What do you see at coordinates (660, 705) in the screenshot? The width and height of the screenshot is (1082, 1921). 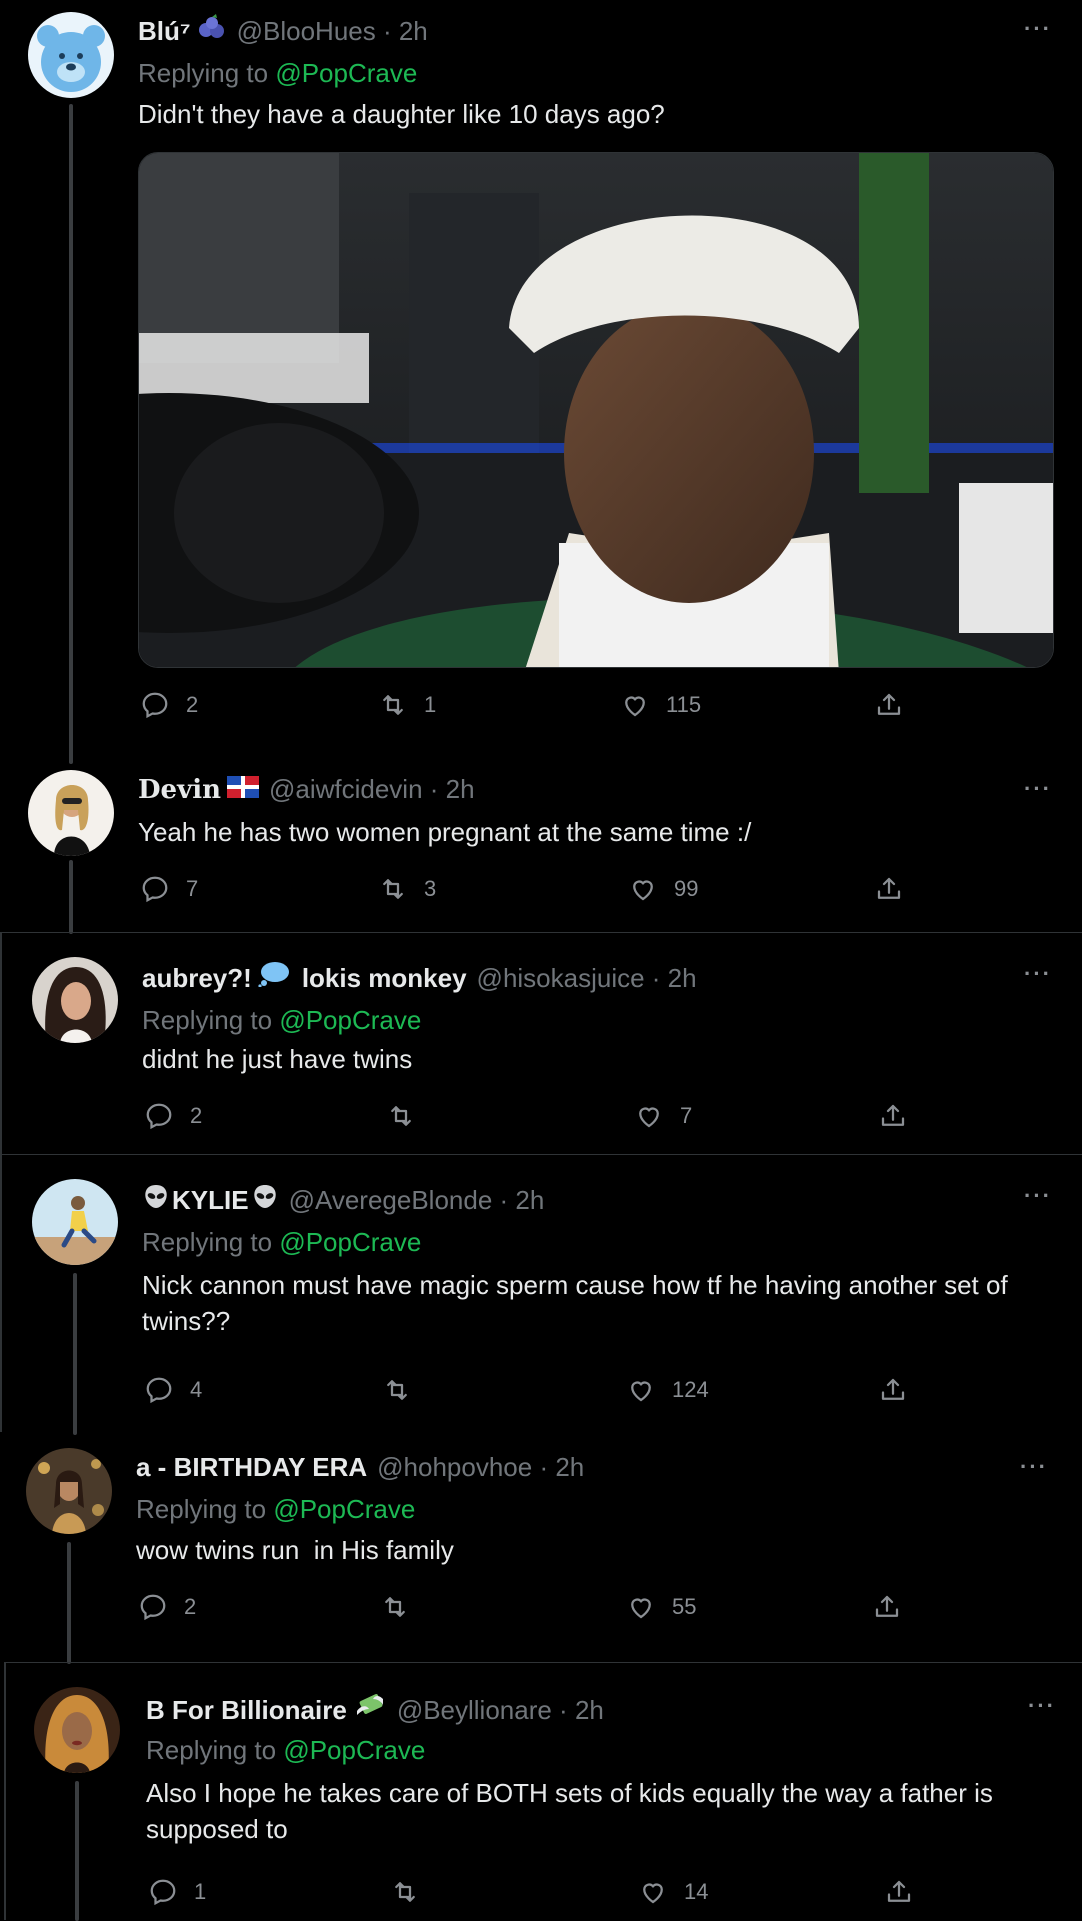 I see `like-button: 115` at bounding box center [660, 705].